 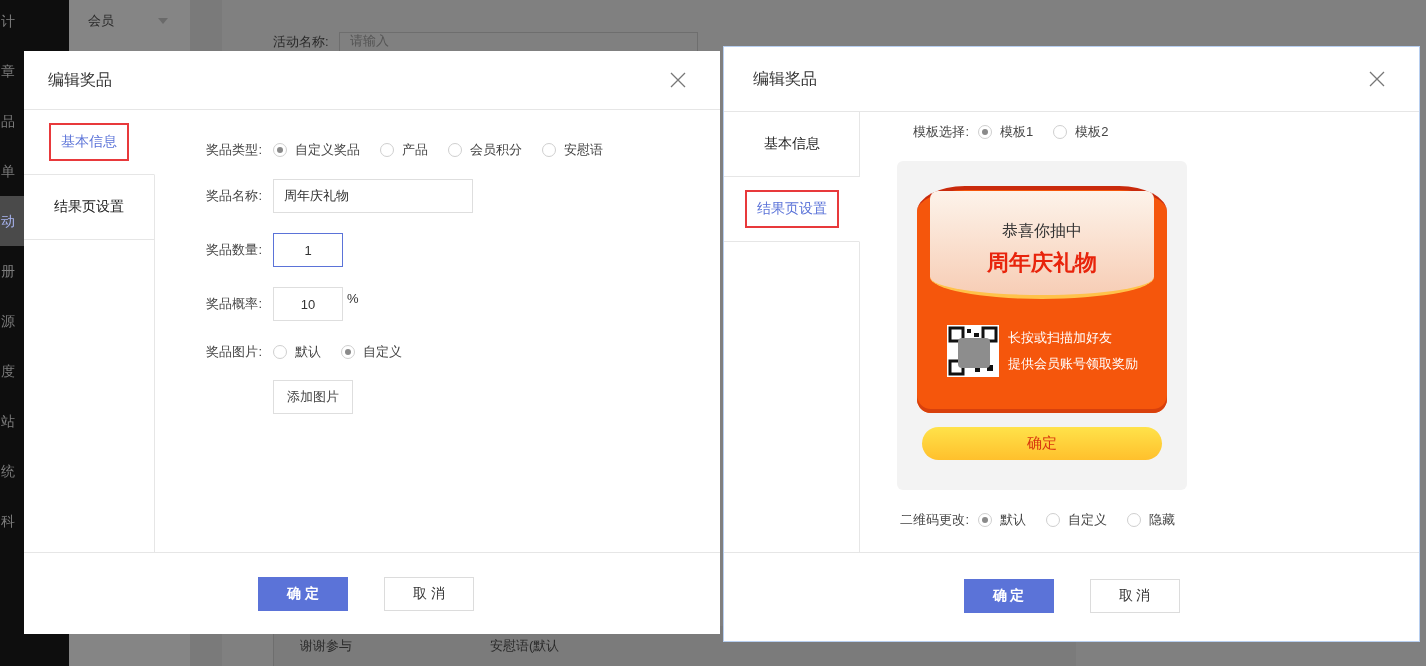 What do you see at coordinates (485, 150) in the screenshot?
I see `radio-option: 会员积分` at bounding box center [485, 150].